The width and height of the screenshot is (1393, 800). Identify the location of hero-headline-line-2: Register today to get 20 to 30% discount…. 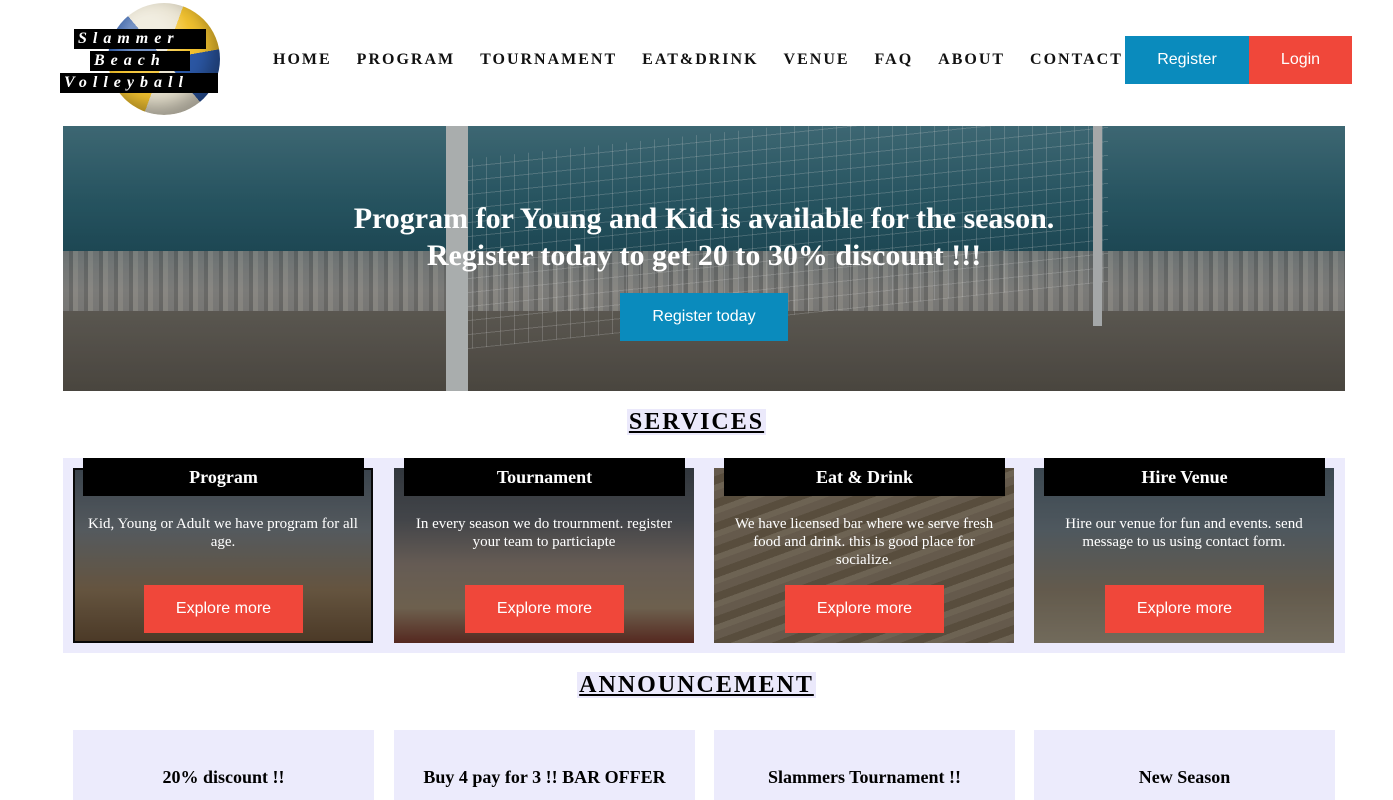
(704, 255).